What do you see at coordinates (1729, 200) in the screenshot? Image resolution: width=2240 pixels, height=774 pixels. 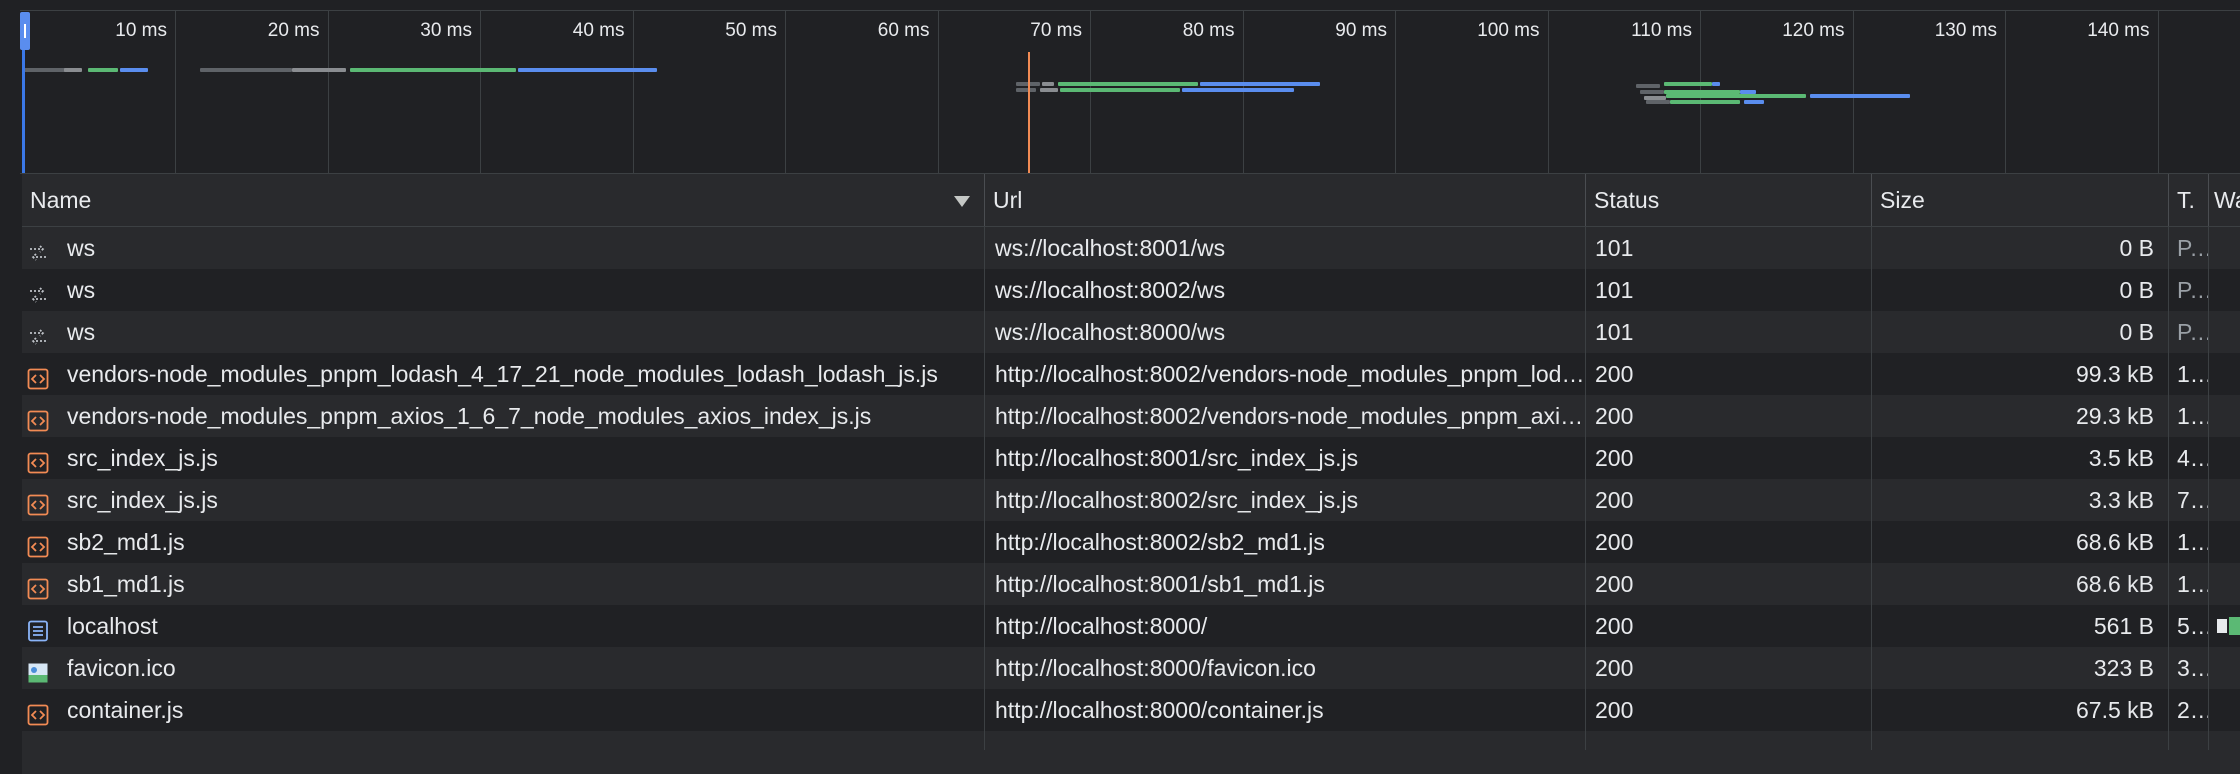 I see `column-header-status: Status` at bounding box center [1729, 200].